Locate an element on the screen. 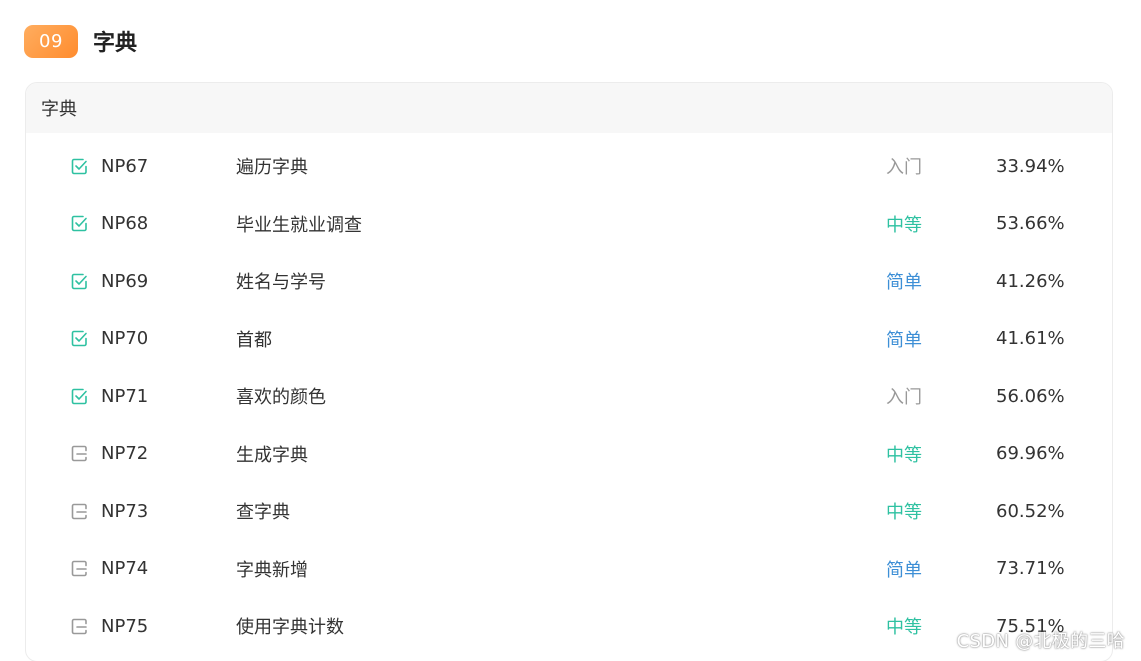  watermark: CSDN @北极的三哈 is located at coordinates (1040, 641).